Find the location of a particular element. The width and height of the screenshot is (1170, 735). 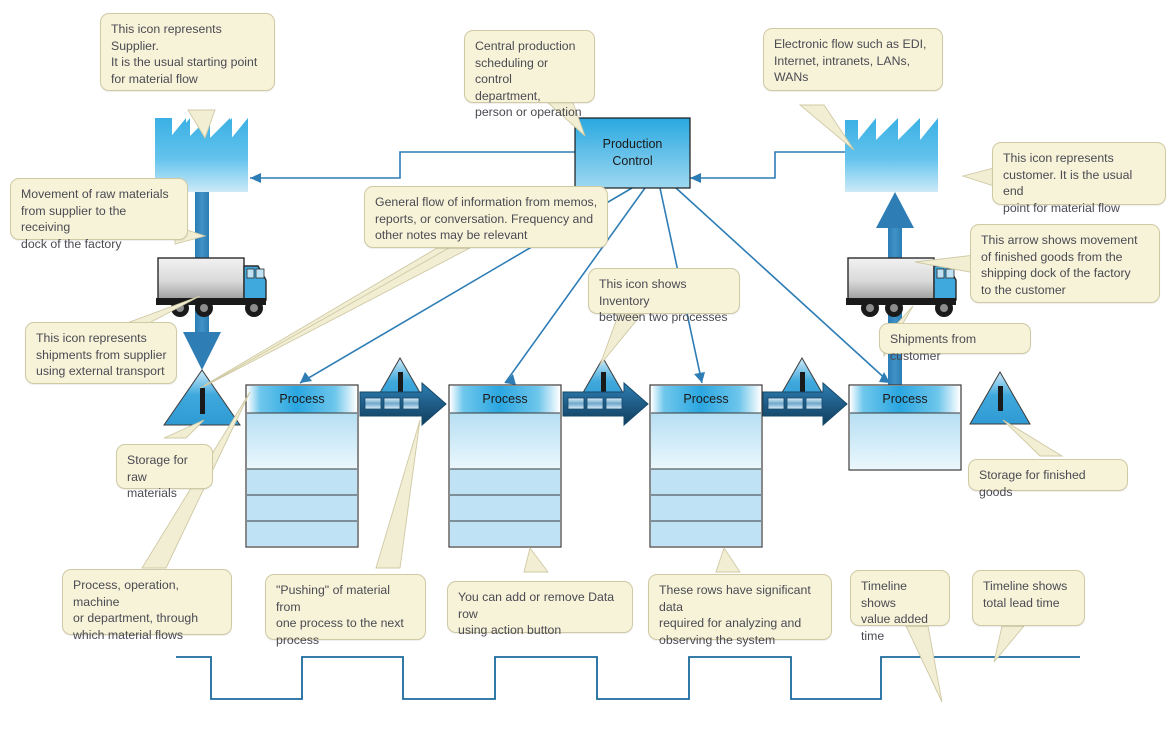

callout-text: Timeline shows value added time is located at coordinates (895, 611).